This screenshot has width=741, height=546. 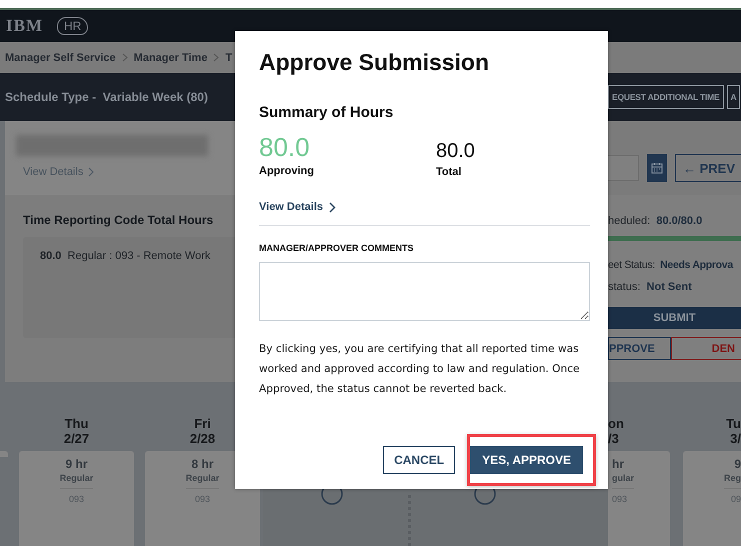 What do you see at coordinates (125, 256) in the screenshot?
I see `trc-row: 80.0 Regular : 093 - Remote Work` at bounding box center [125, 256].